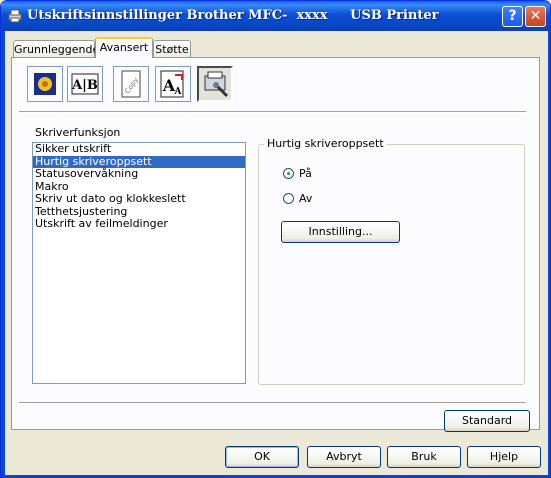 This screenshot has height=478, width=551. Describe the element at coordinates (139, 199) in the screenshot. I see `list-item: Skriv ut dato og klokkeslett` at that location.